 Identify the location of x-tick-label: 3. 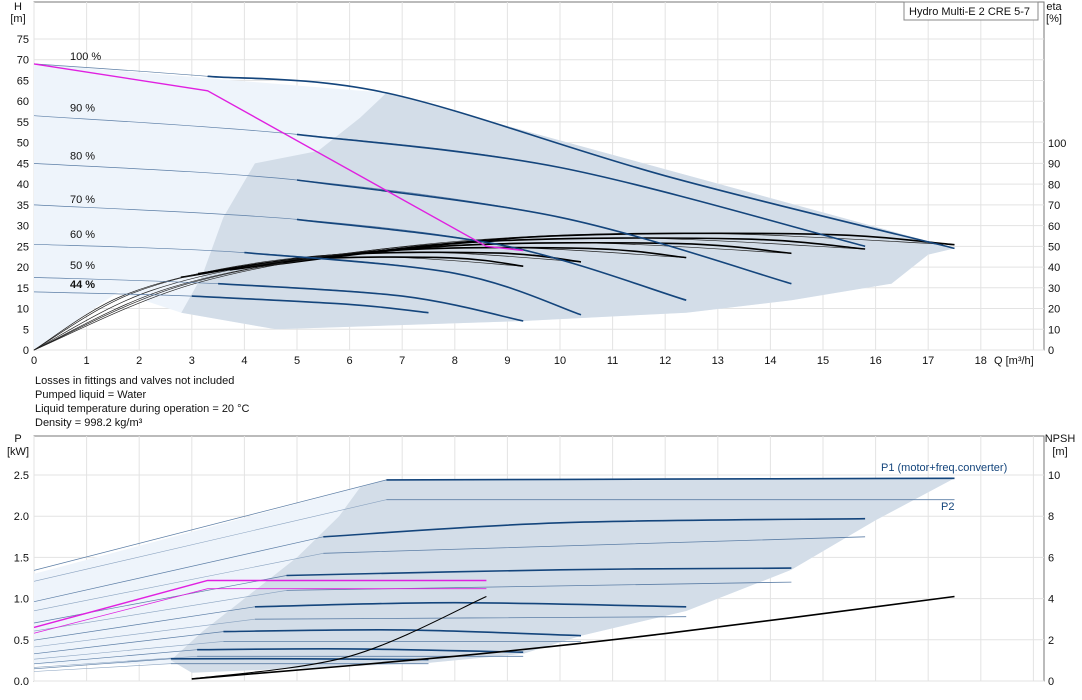
(192, 361).